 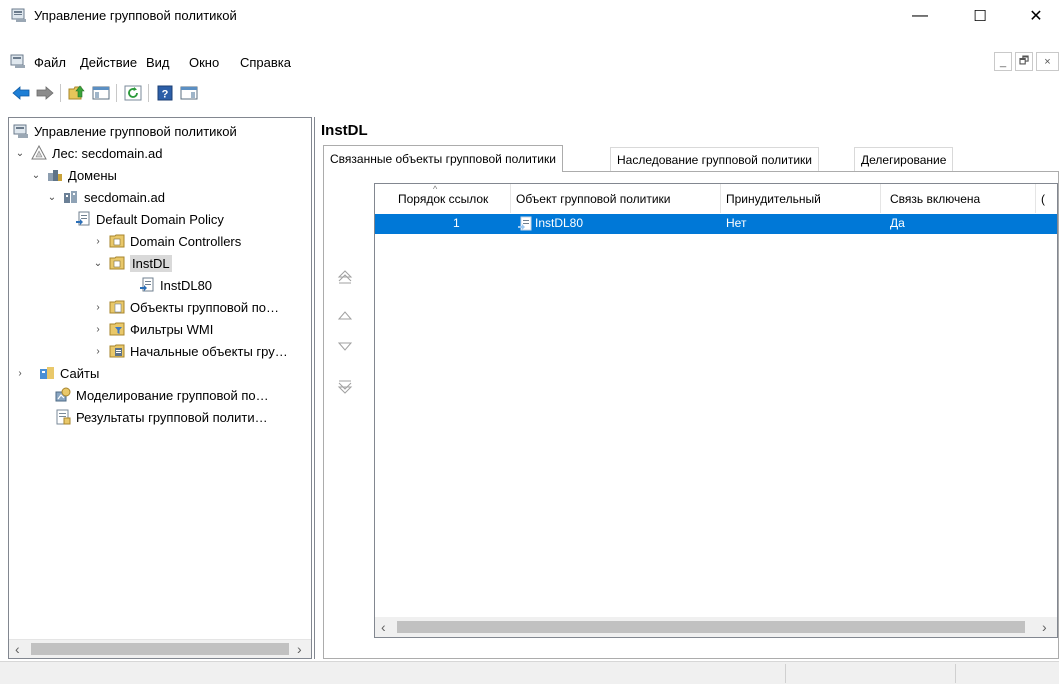 I want to click on tree-item-default-domain-policy: Default Domain Policy, so click(x=149, y=219).